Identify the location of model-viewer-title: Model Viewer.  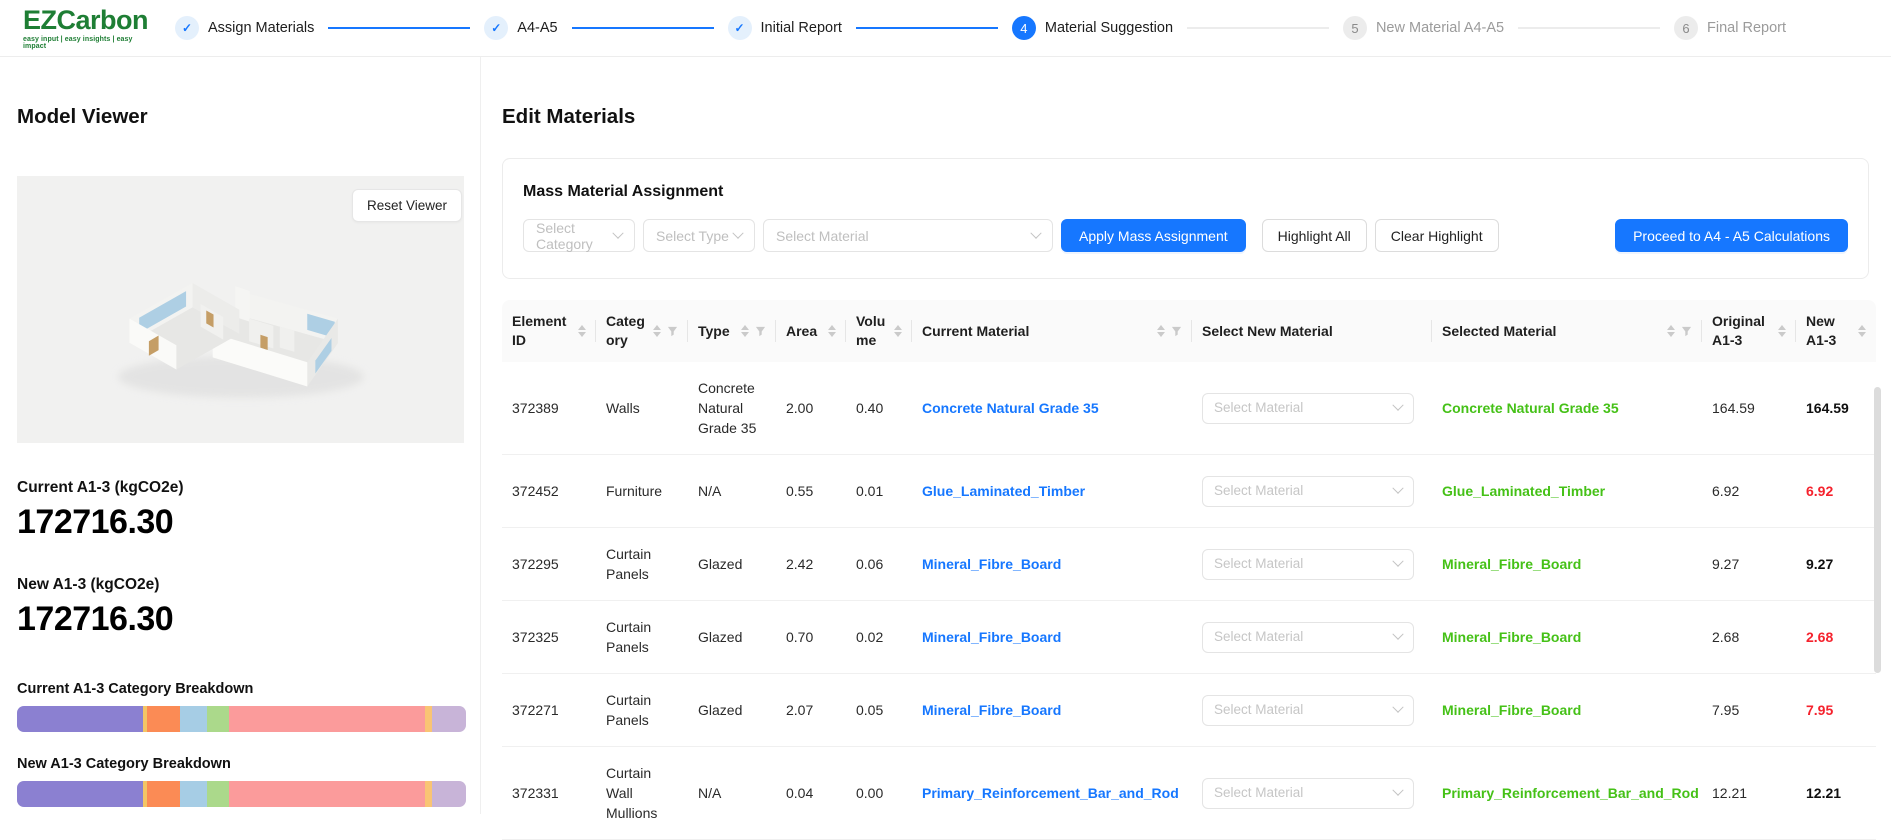
(240, 117).